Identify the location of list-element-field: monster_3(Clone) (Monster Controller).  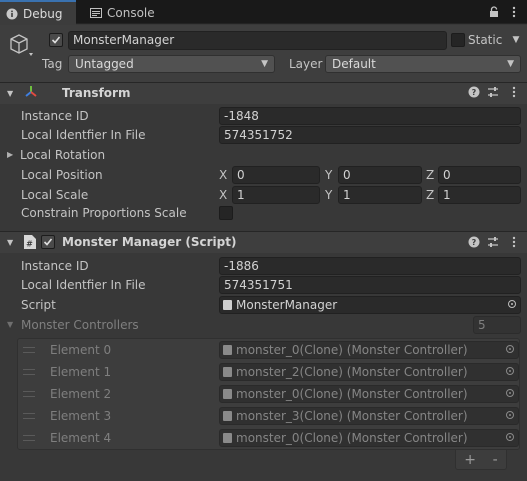
(369, 416).